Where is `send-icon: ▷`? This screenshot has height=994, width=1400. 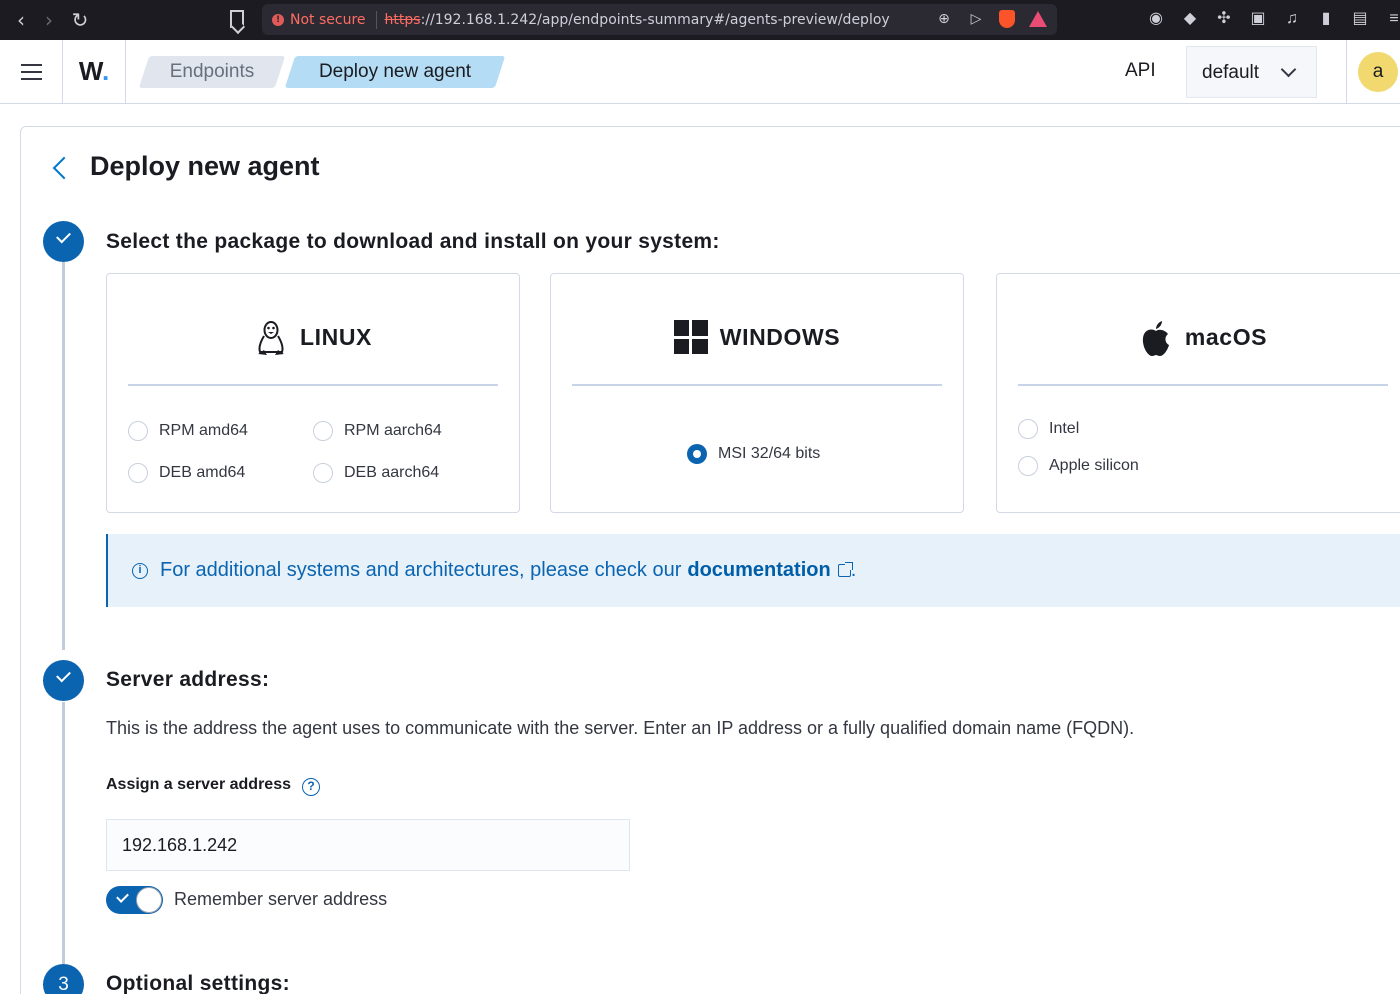 send-icon: ▷ is located at coordinates (976, 19).